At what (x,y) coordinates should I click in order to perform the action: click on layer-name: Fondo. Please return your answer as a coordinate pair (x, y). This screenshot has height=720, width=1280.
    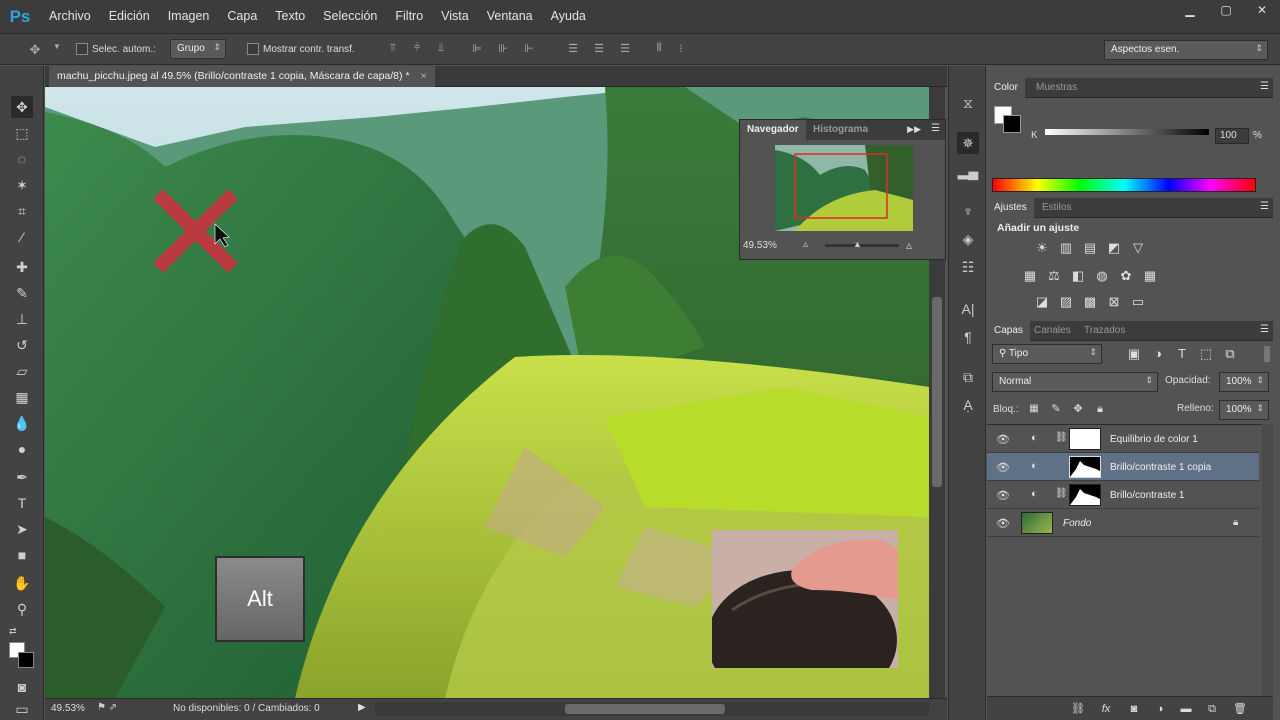
    Looking at the image, I should click on (1077, 523).